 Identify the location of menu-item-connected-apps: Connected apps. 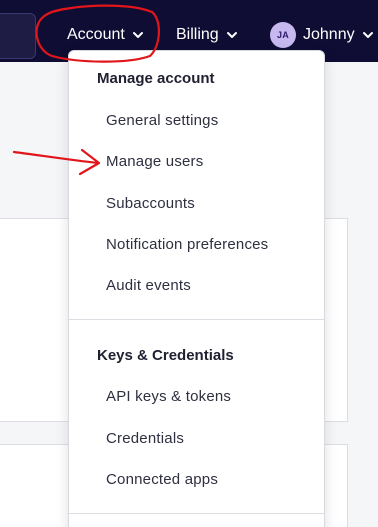
(162, 479).